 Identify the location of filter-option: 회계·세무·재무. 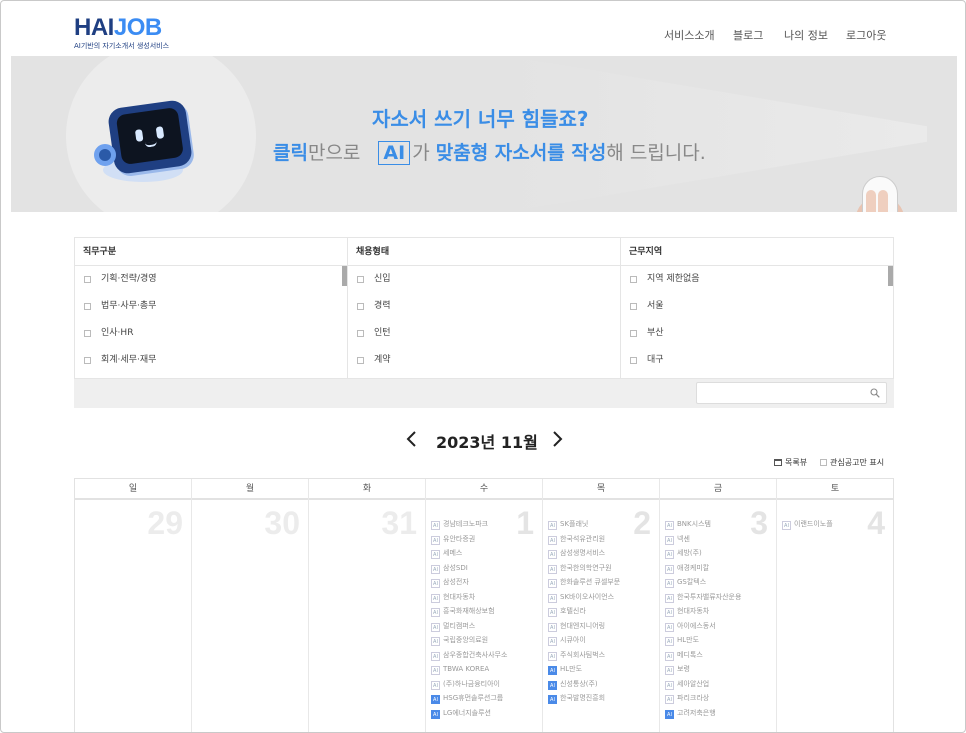
(211, 360).